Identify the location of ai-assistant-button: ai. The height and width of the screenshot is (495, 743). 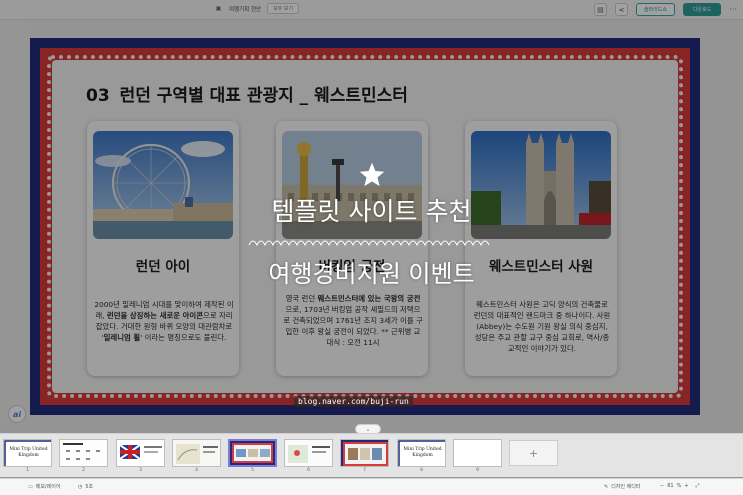
(17, 414).